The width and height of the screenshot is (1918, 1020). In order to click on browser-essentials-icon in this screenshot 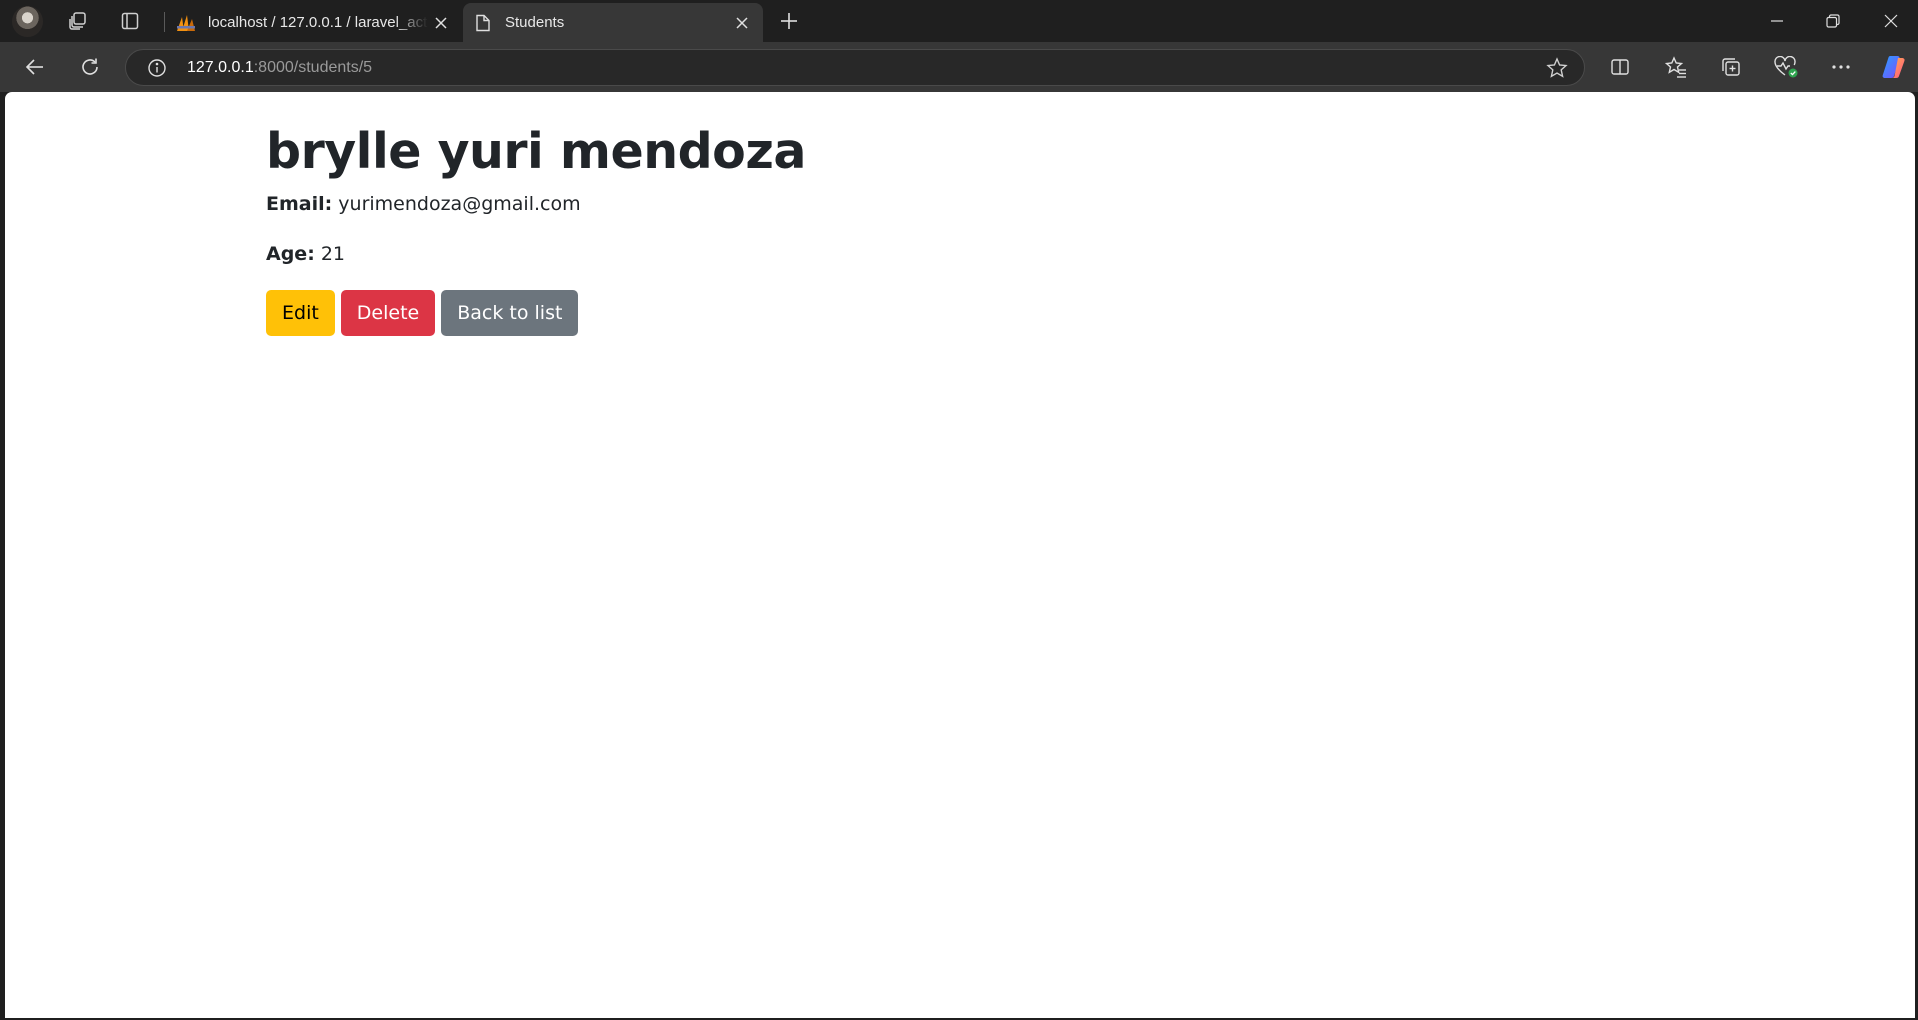, I will do `click(1786, 67)`.